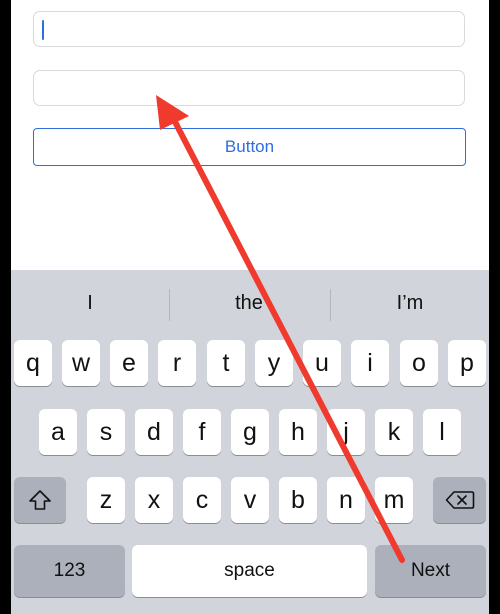 This screenshot has width=500, height=614. What do you see at coordinates (106, 500) in the screenshot?
I see `key-z: z` at bounding box center [106, 500].